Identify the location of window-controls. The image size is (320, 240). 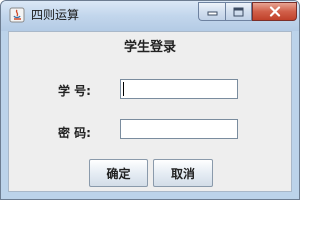
(247, 12).